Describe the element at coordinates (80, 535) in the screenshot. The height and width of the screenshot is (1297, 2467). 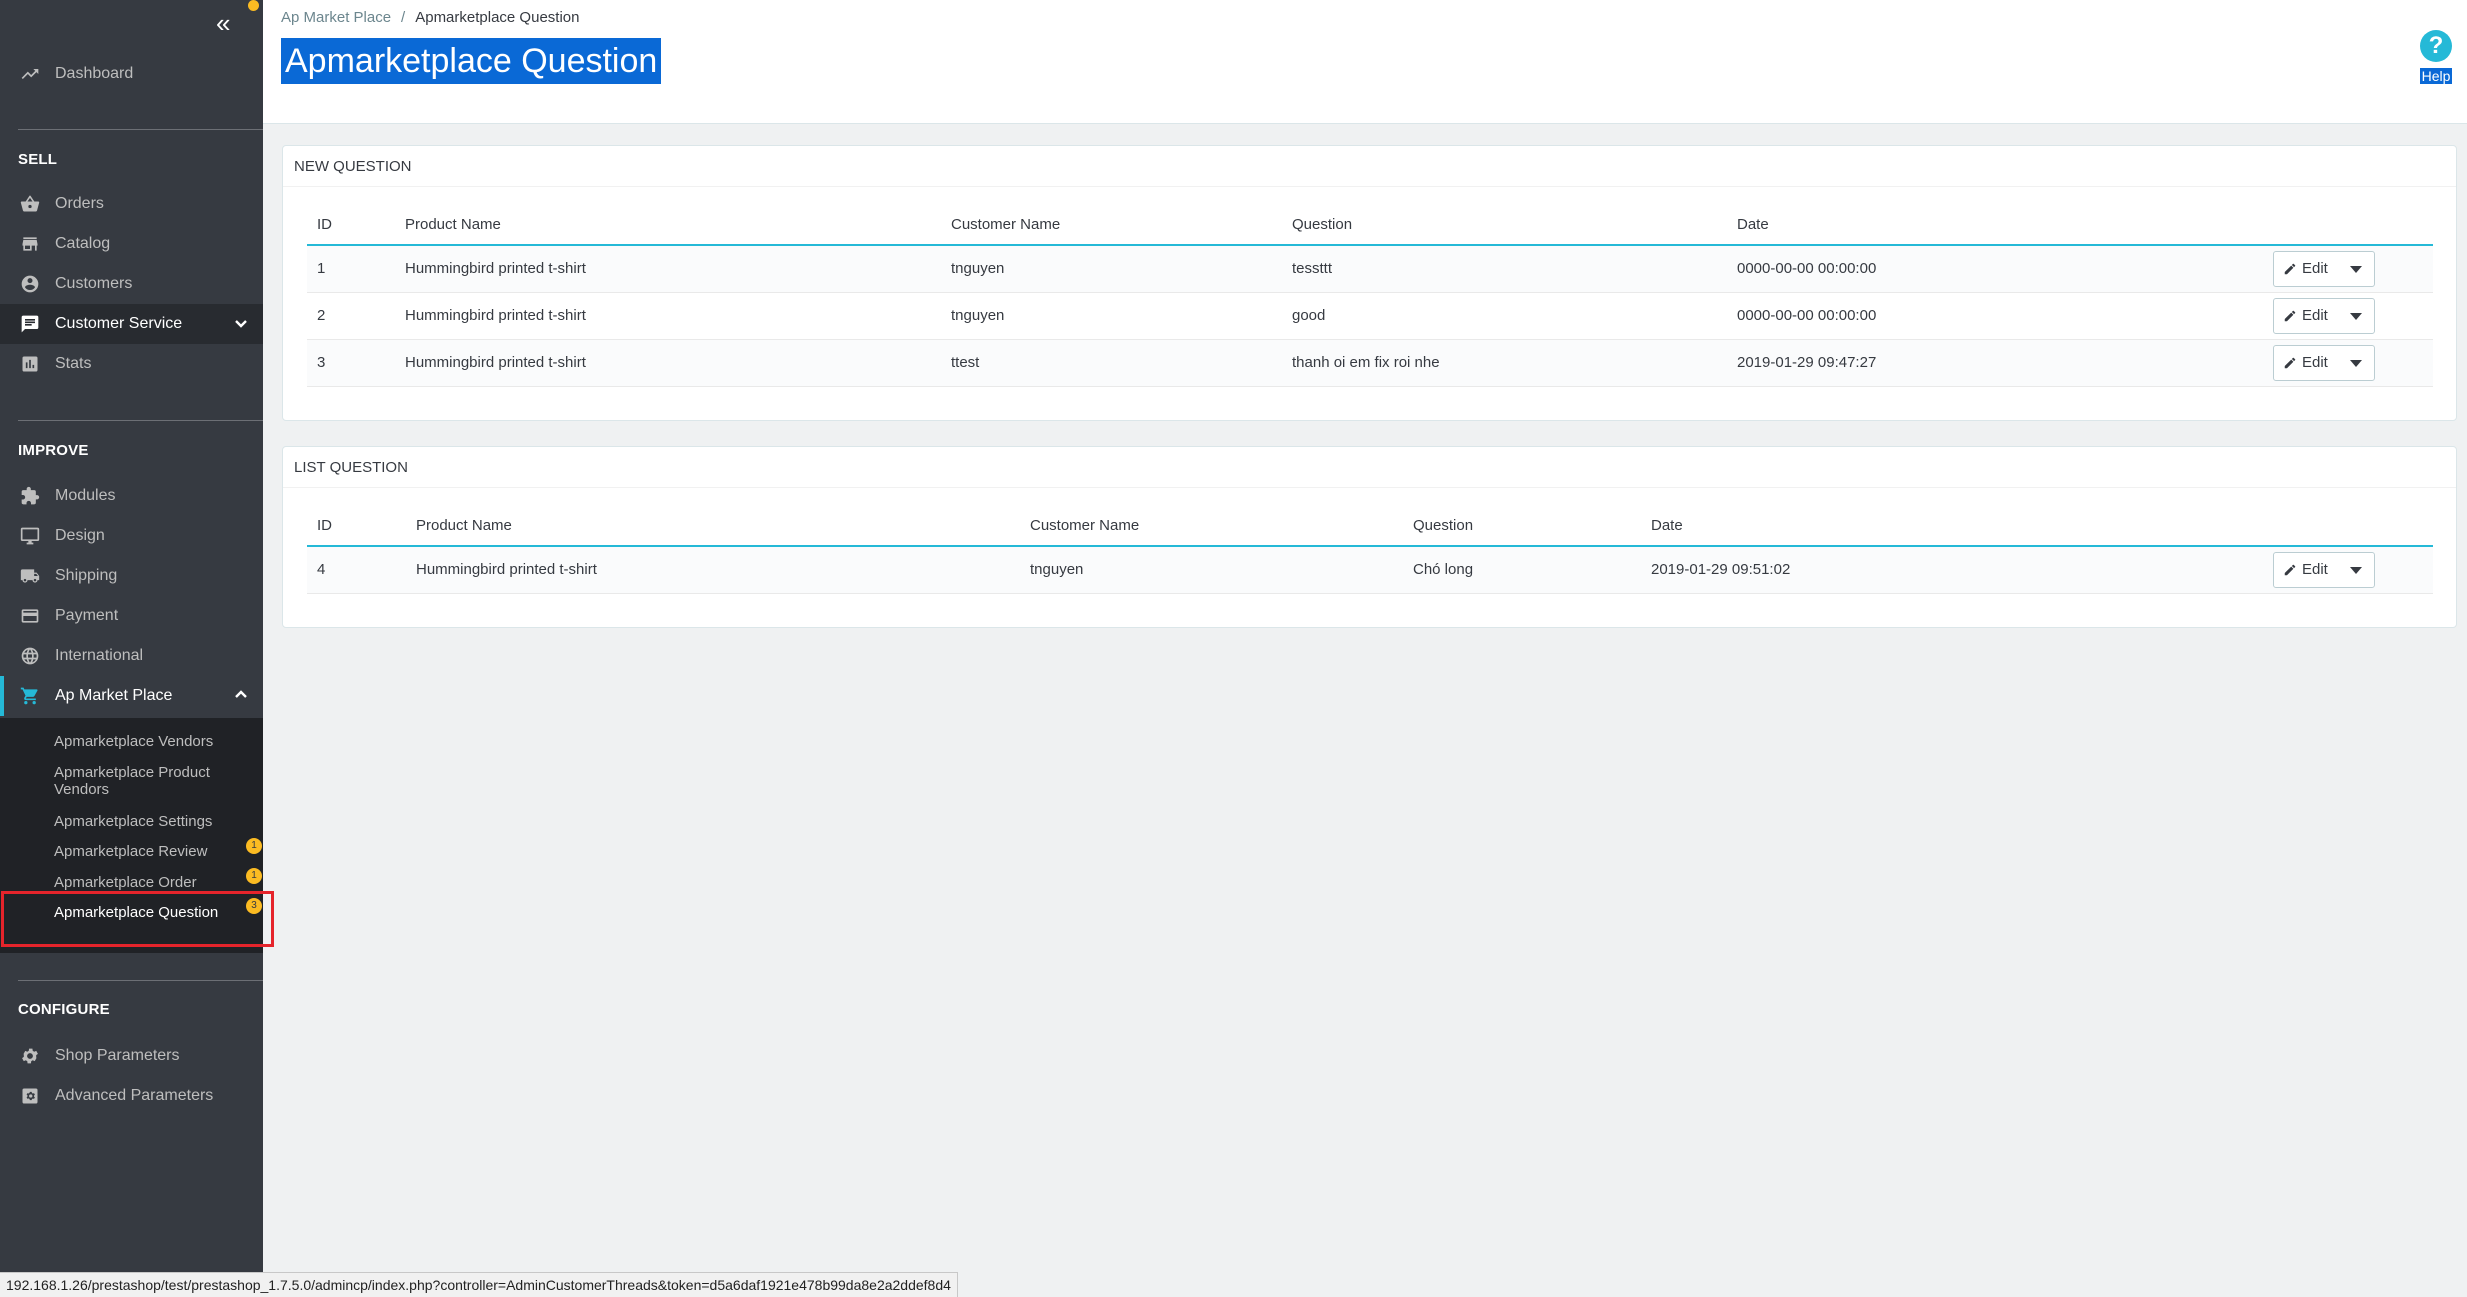
I see `sidebar-item-label: Design` at that location.